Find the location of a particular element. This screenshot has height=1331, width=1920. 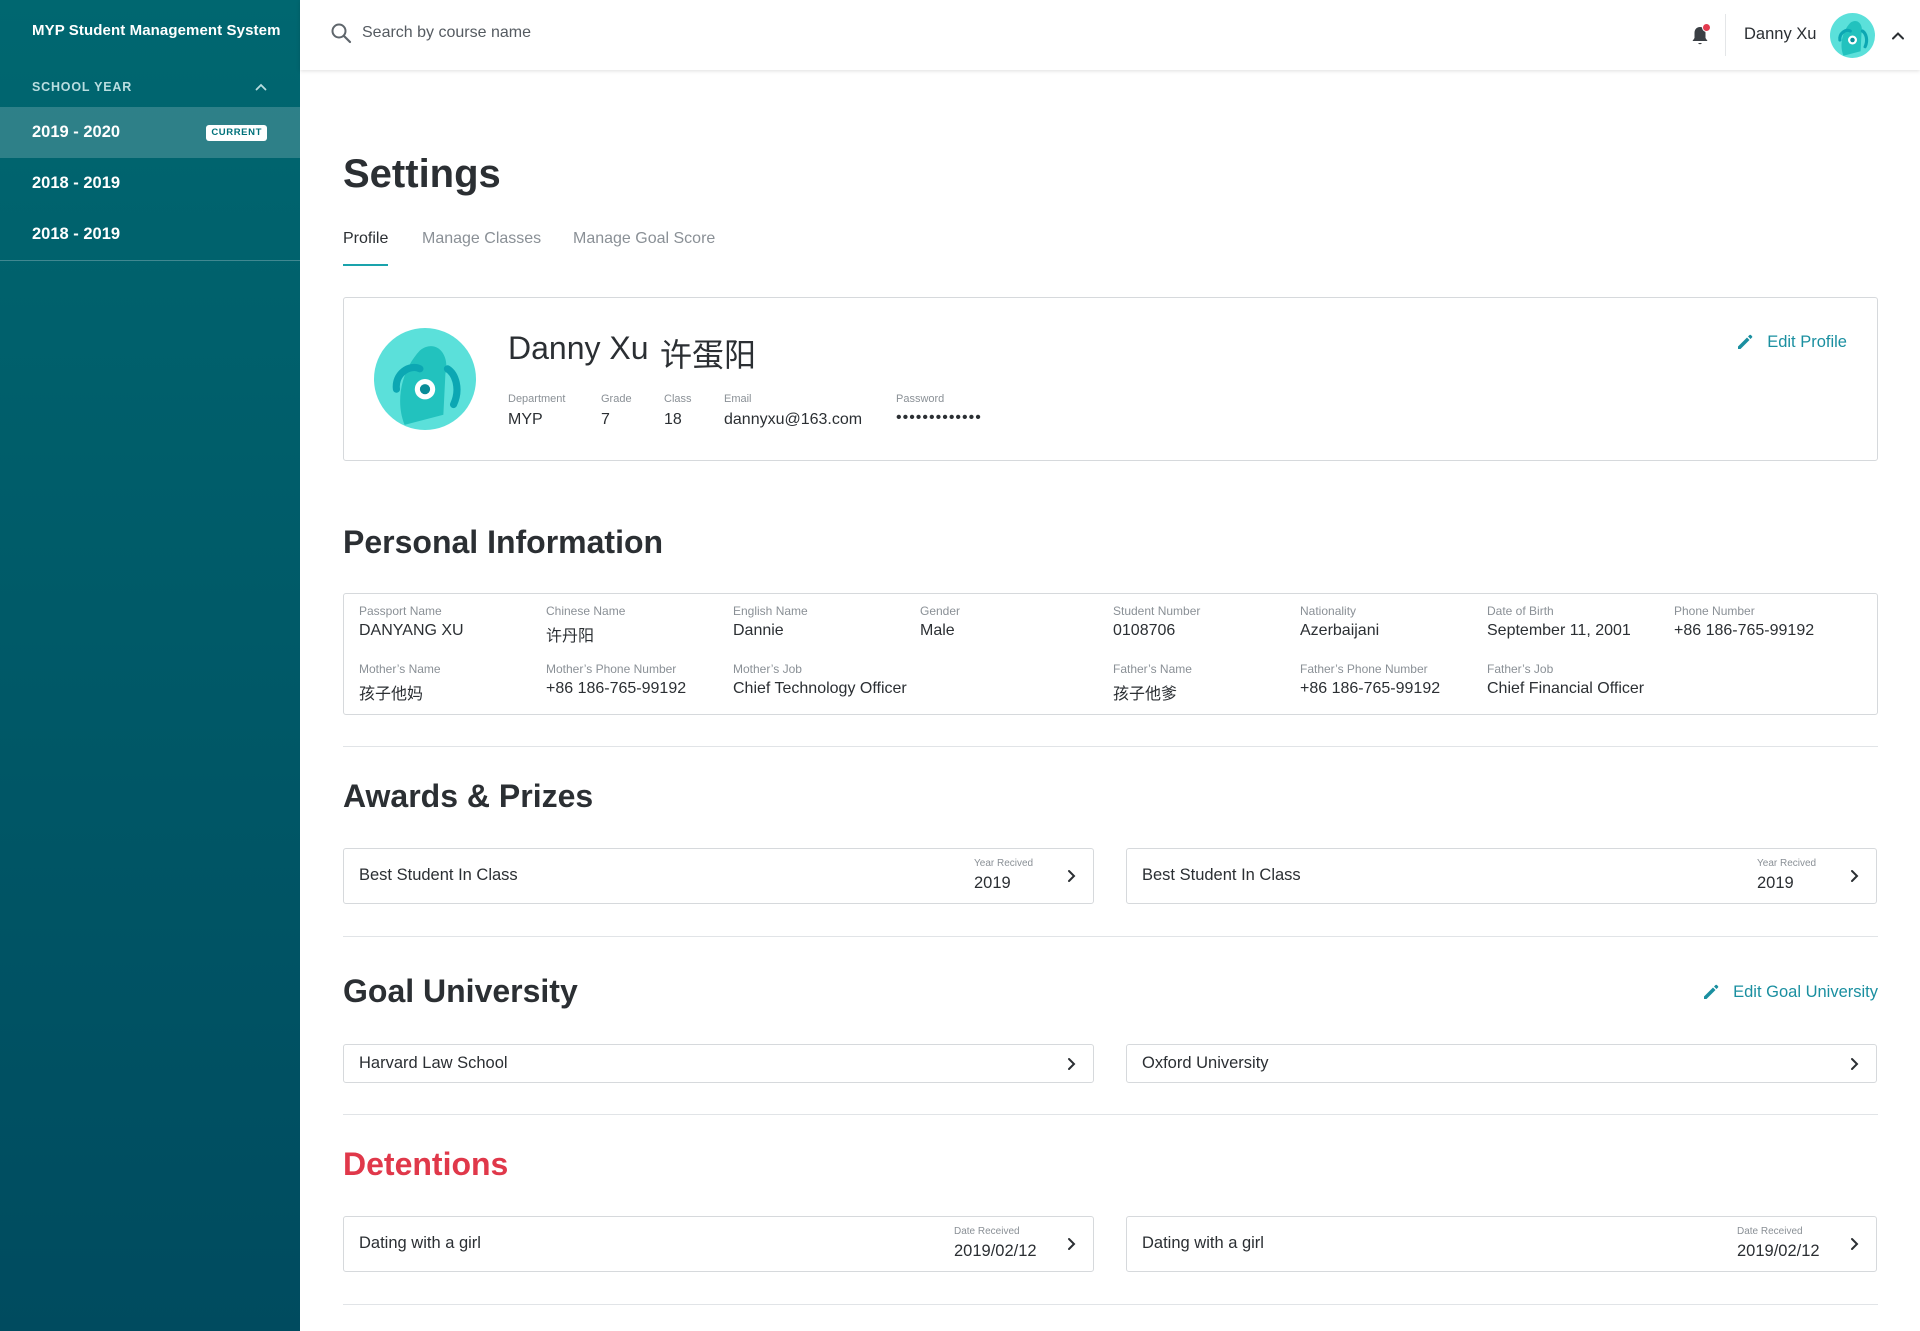

email-value: dannyxu@163.com is located at coordinates (793, 419).